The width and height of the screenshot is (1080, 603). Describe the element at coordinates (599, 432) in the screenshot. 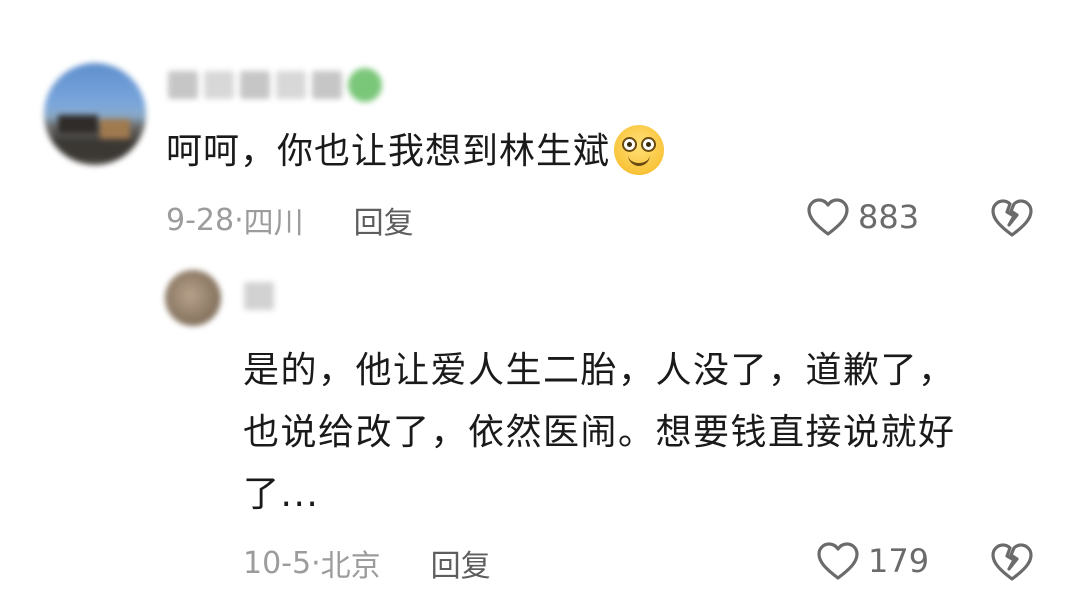

I see `reply-text-line: 也说给改了，依然医闹。想要钱直接说就好` at that location.